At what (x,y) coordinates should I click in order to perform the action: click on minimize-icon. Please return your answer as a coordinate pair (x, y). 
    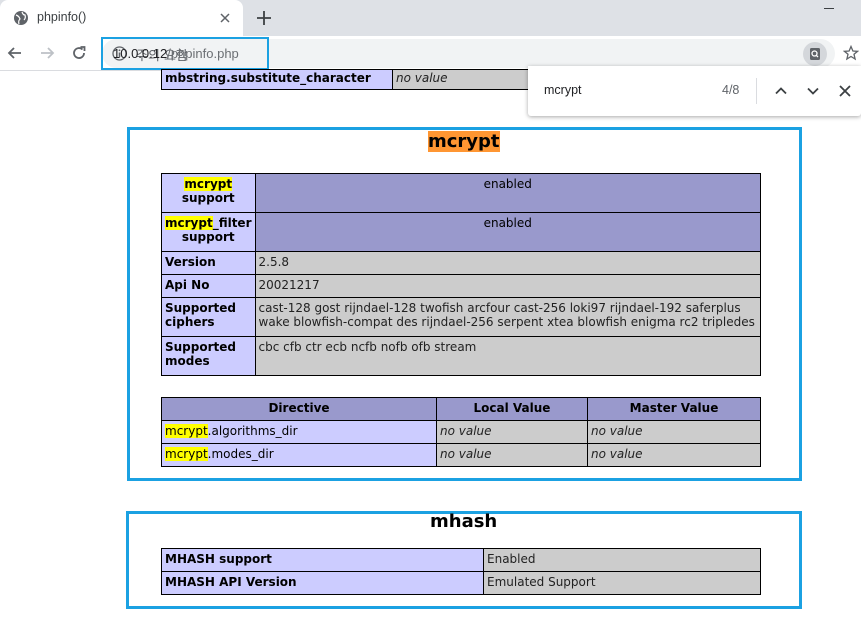
    Looking at the image, I should click on (829, 8).